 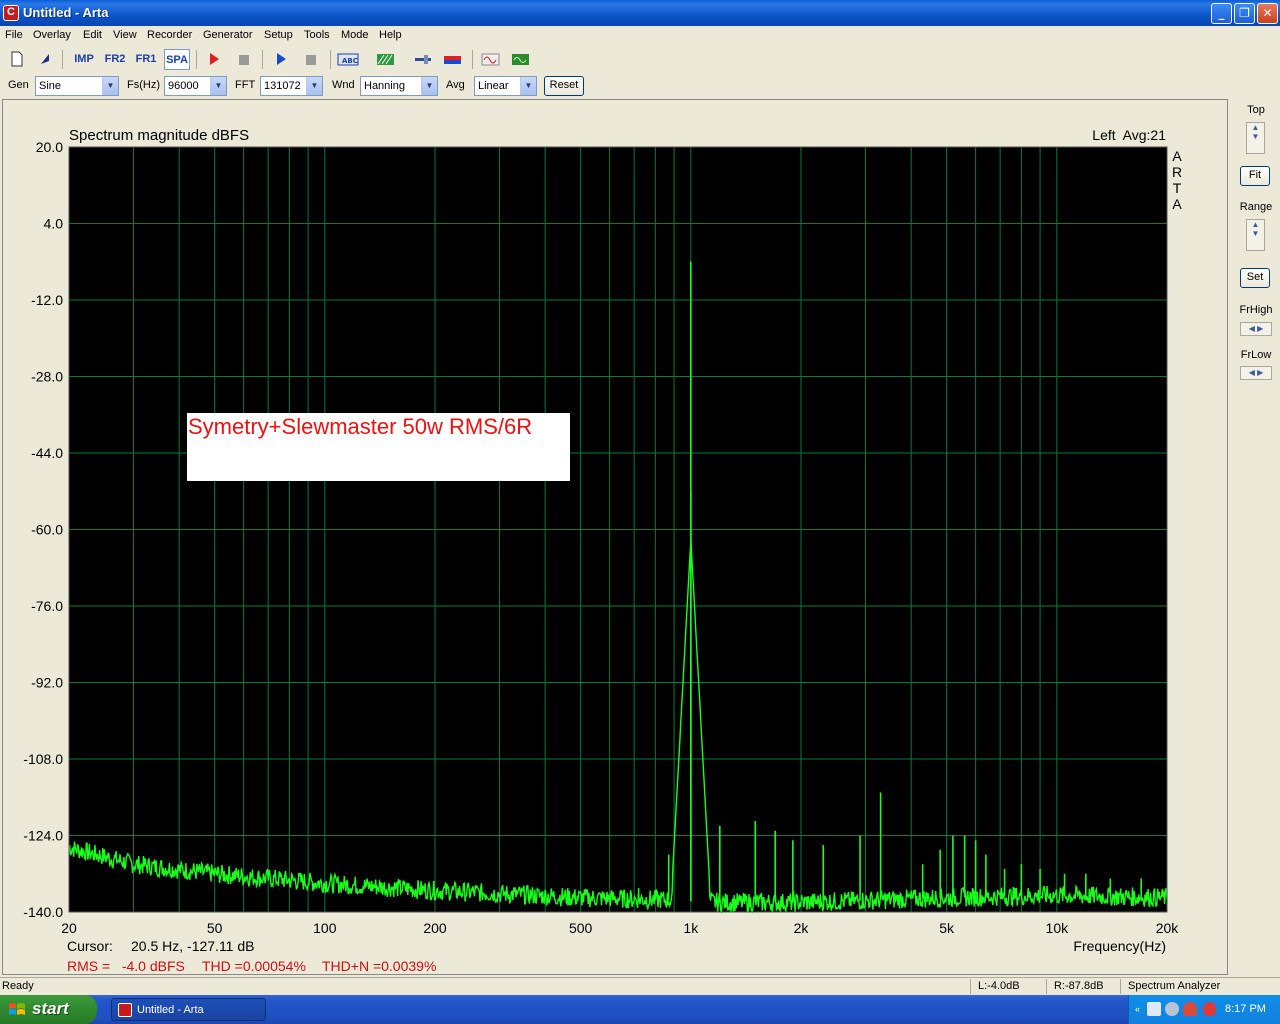 What do you see at coordinates (491, 59) in the screenshot?
I see `sine-wave-icon` at bounding box center [491, 59].